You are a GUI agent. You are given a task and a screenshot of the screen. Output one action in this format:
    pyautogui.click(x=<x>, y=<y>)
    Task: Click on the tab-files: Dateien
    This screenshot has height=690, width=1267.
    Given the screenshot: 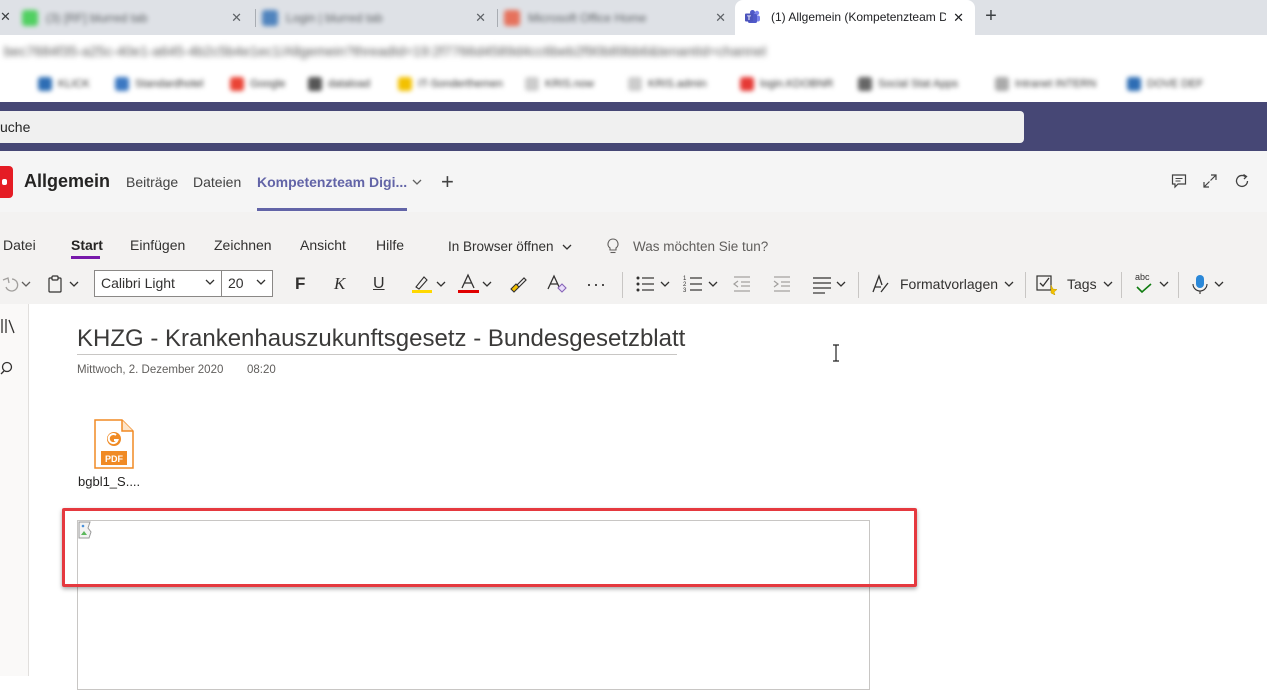 What is the action you would take?
    pyautogui.click(x=217, y=182)
    